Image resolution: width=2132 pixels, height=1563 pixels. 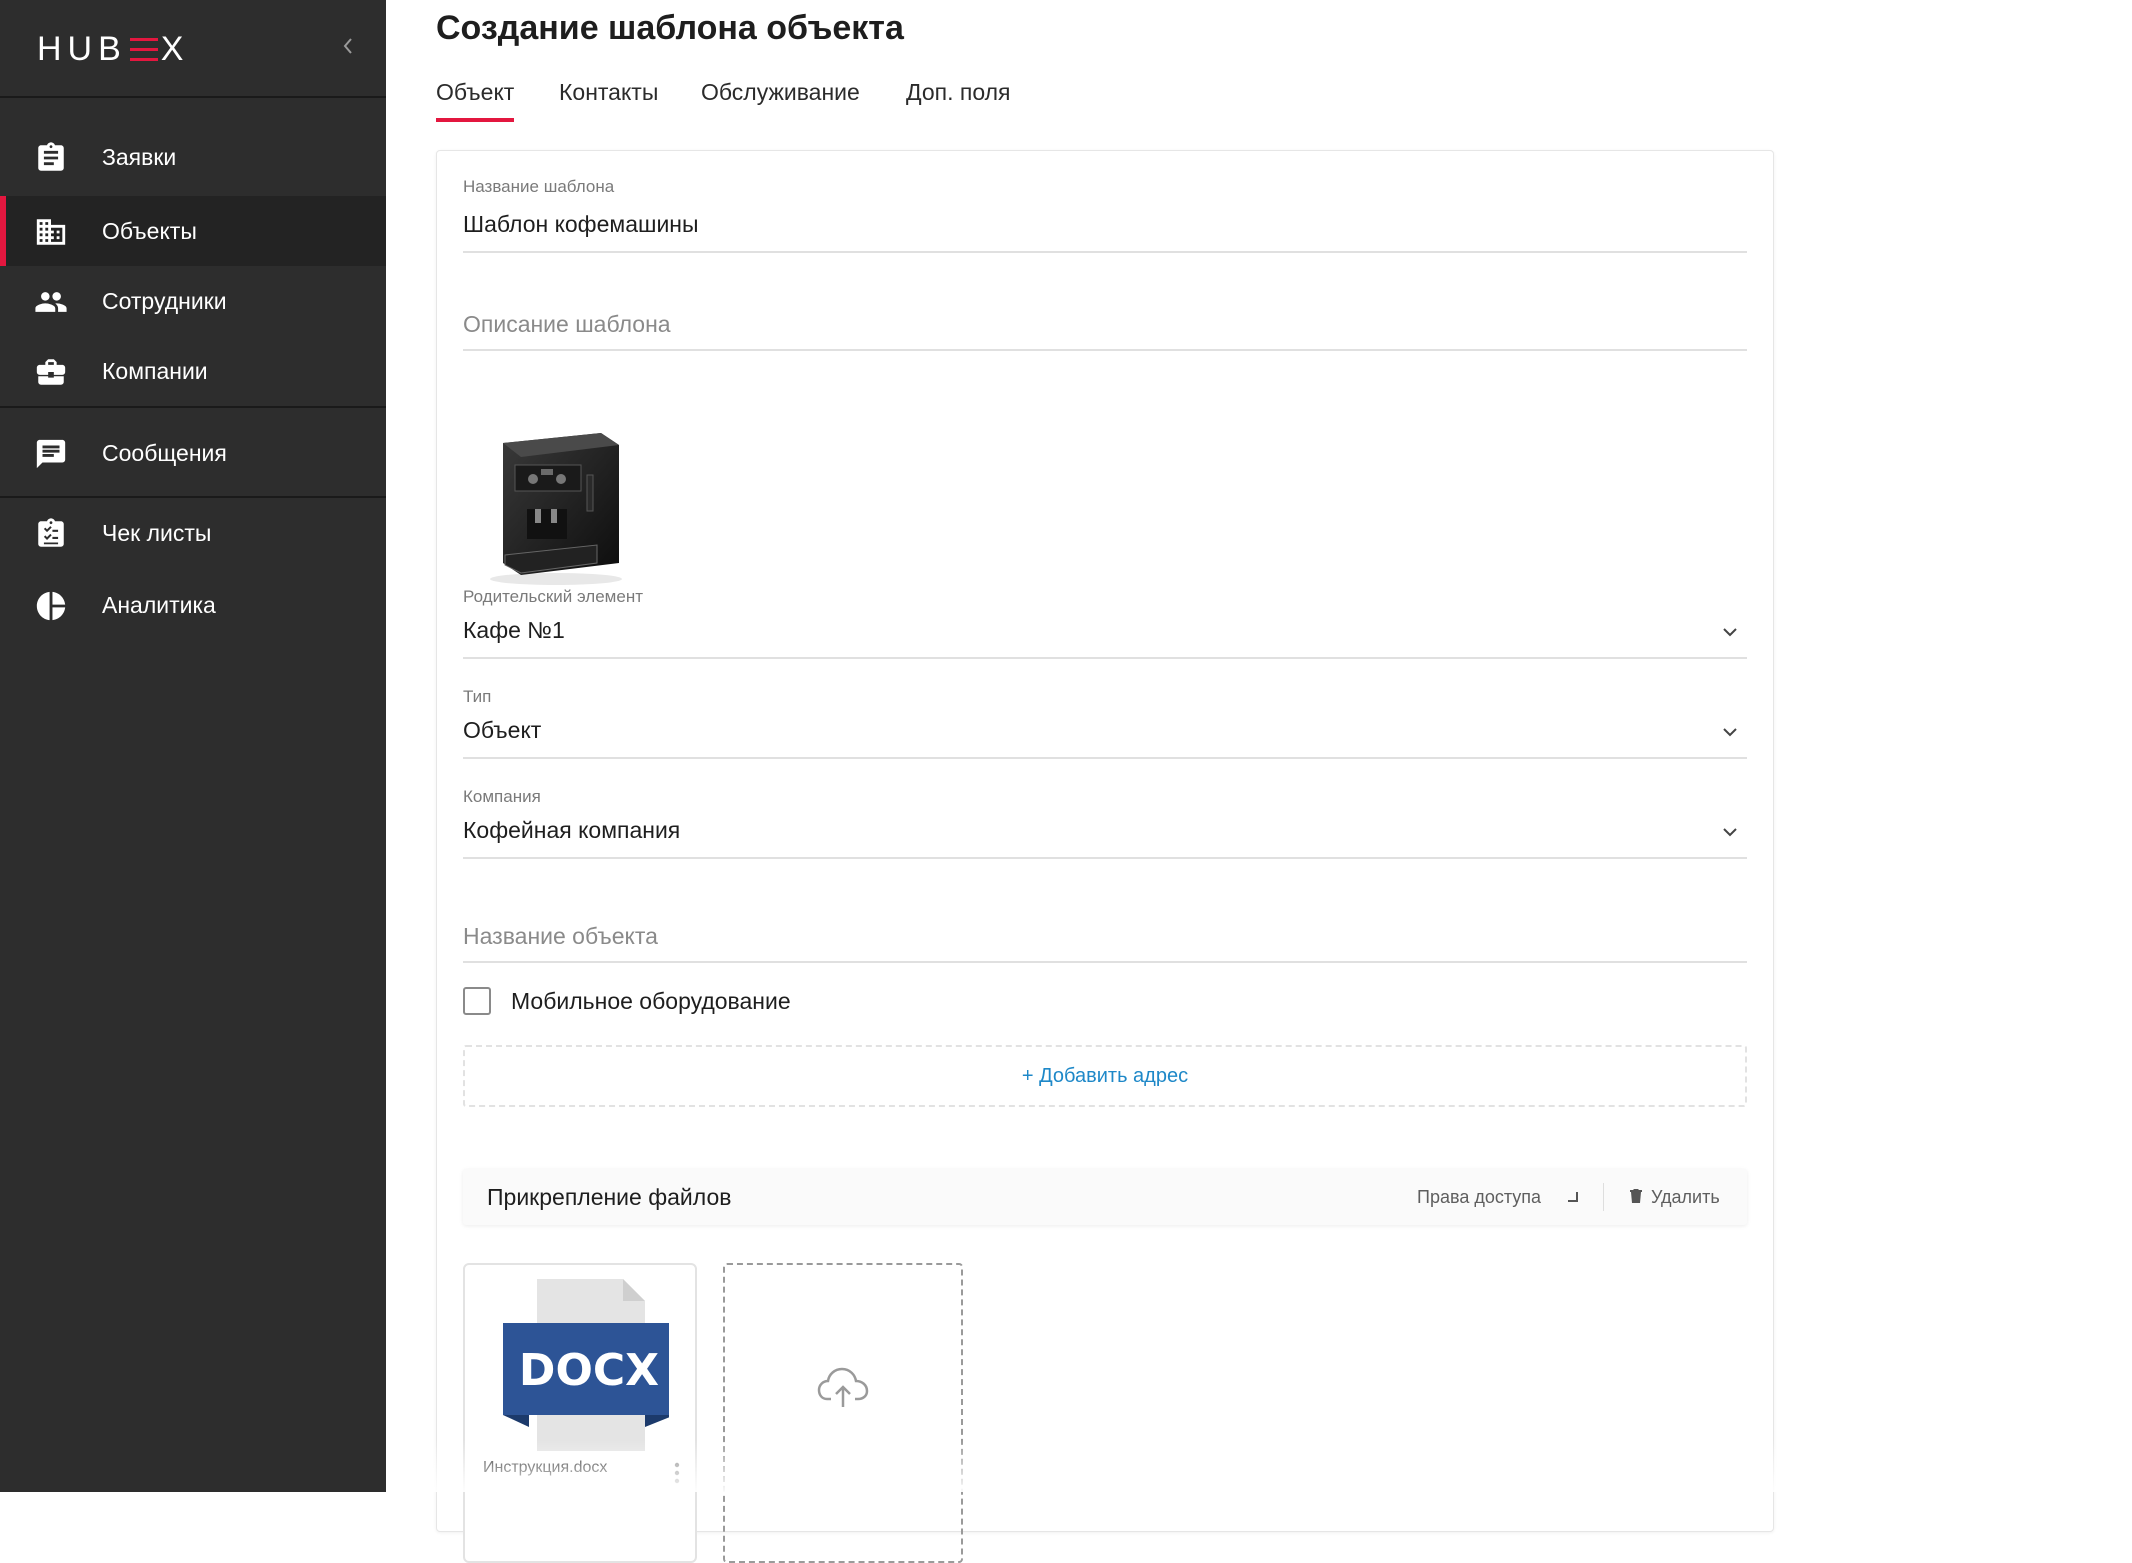 What do you see at coordinates (51, 532) in the screenshot?
I see `checklist-icon` at bounding box center [51, 532].